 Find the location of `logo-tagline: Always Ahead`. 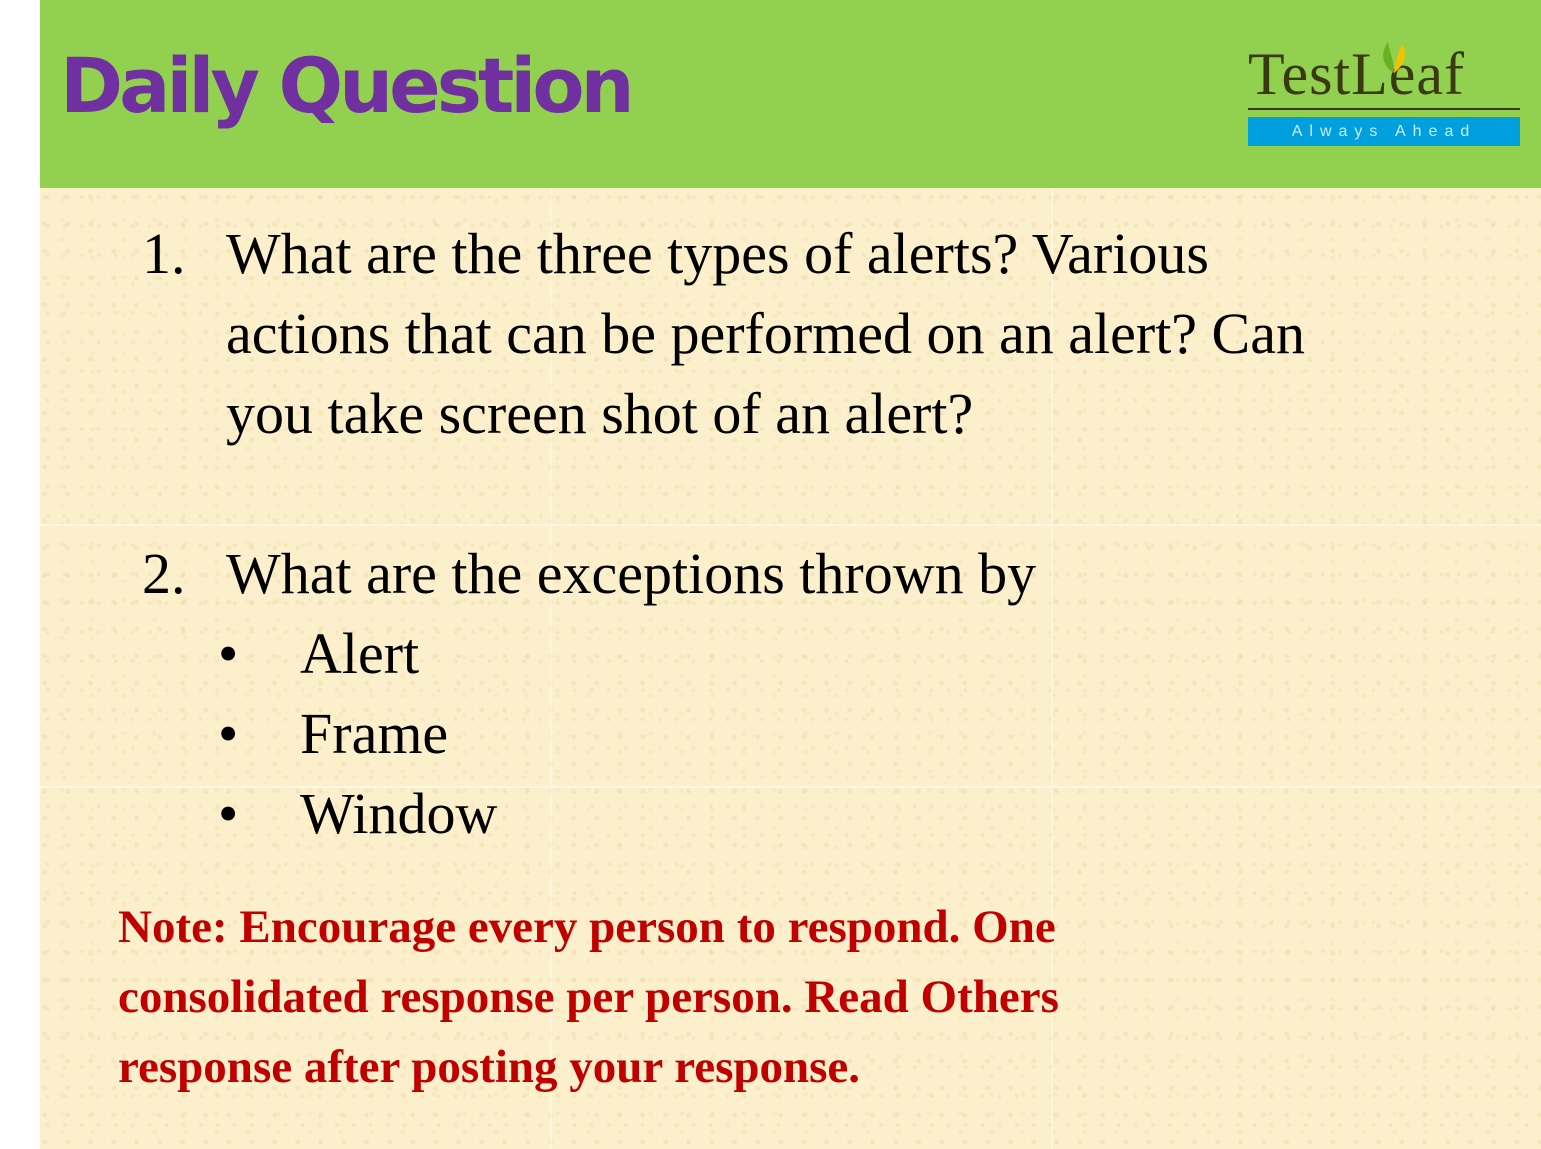

logo-tagline: Always Ahead is located at coordinates (1384, 131).